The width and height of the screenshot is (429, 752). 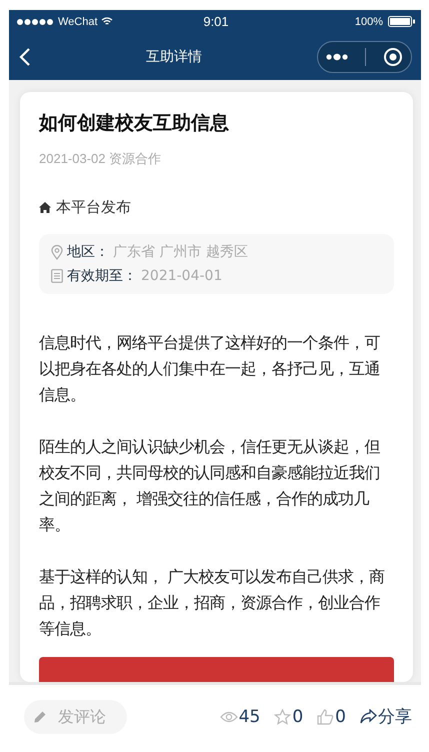 I want to click on pencil-icon, so click(x=40, y=716).